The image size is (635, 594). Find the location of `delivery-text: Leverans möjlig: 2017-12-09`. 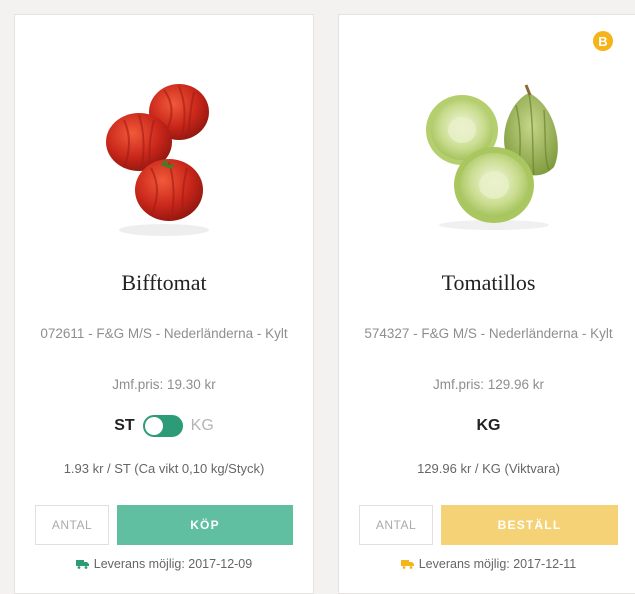

delivery-text: Leverans möjlig: 2017-12-09 is located at coordinates (173, 564).